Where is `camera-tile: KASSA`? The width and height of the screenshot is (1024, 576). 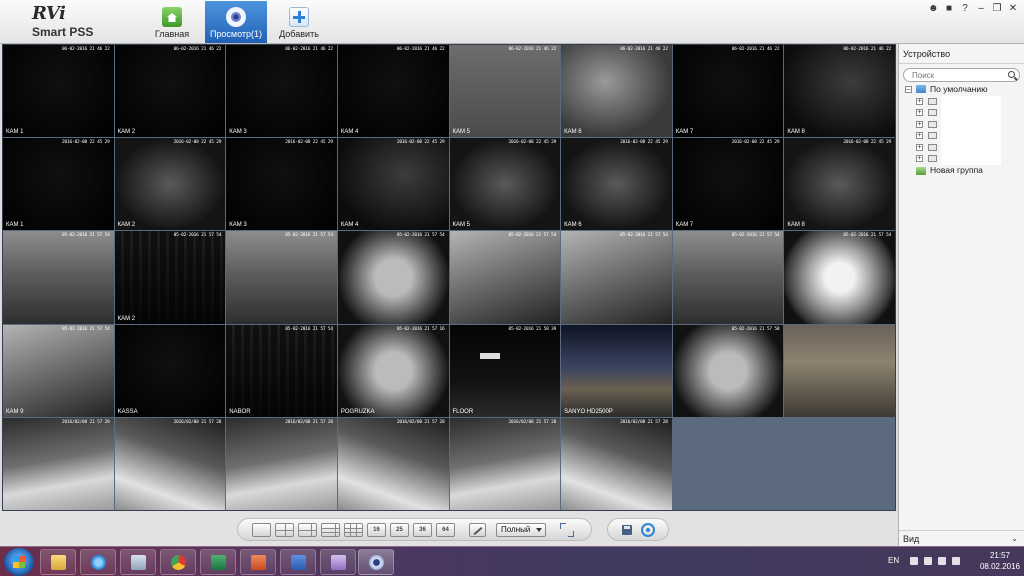 camera-tile: KASSA is located at coordinates (170, 370).